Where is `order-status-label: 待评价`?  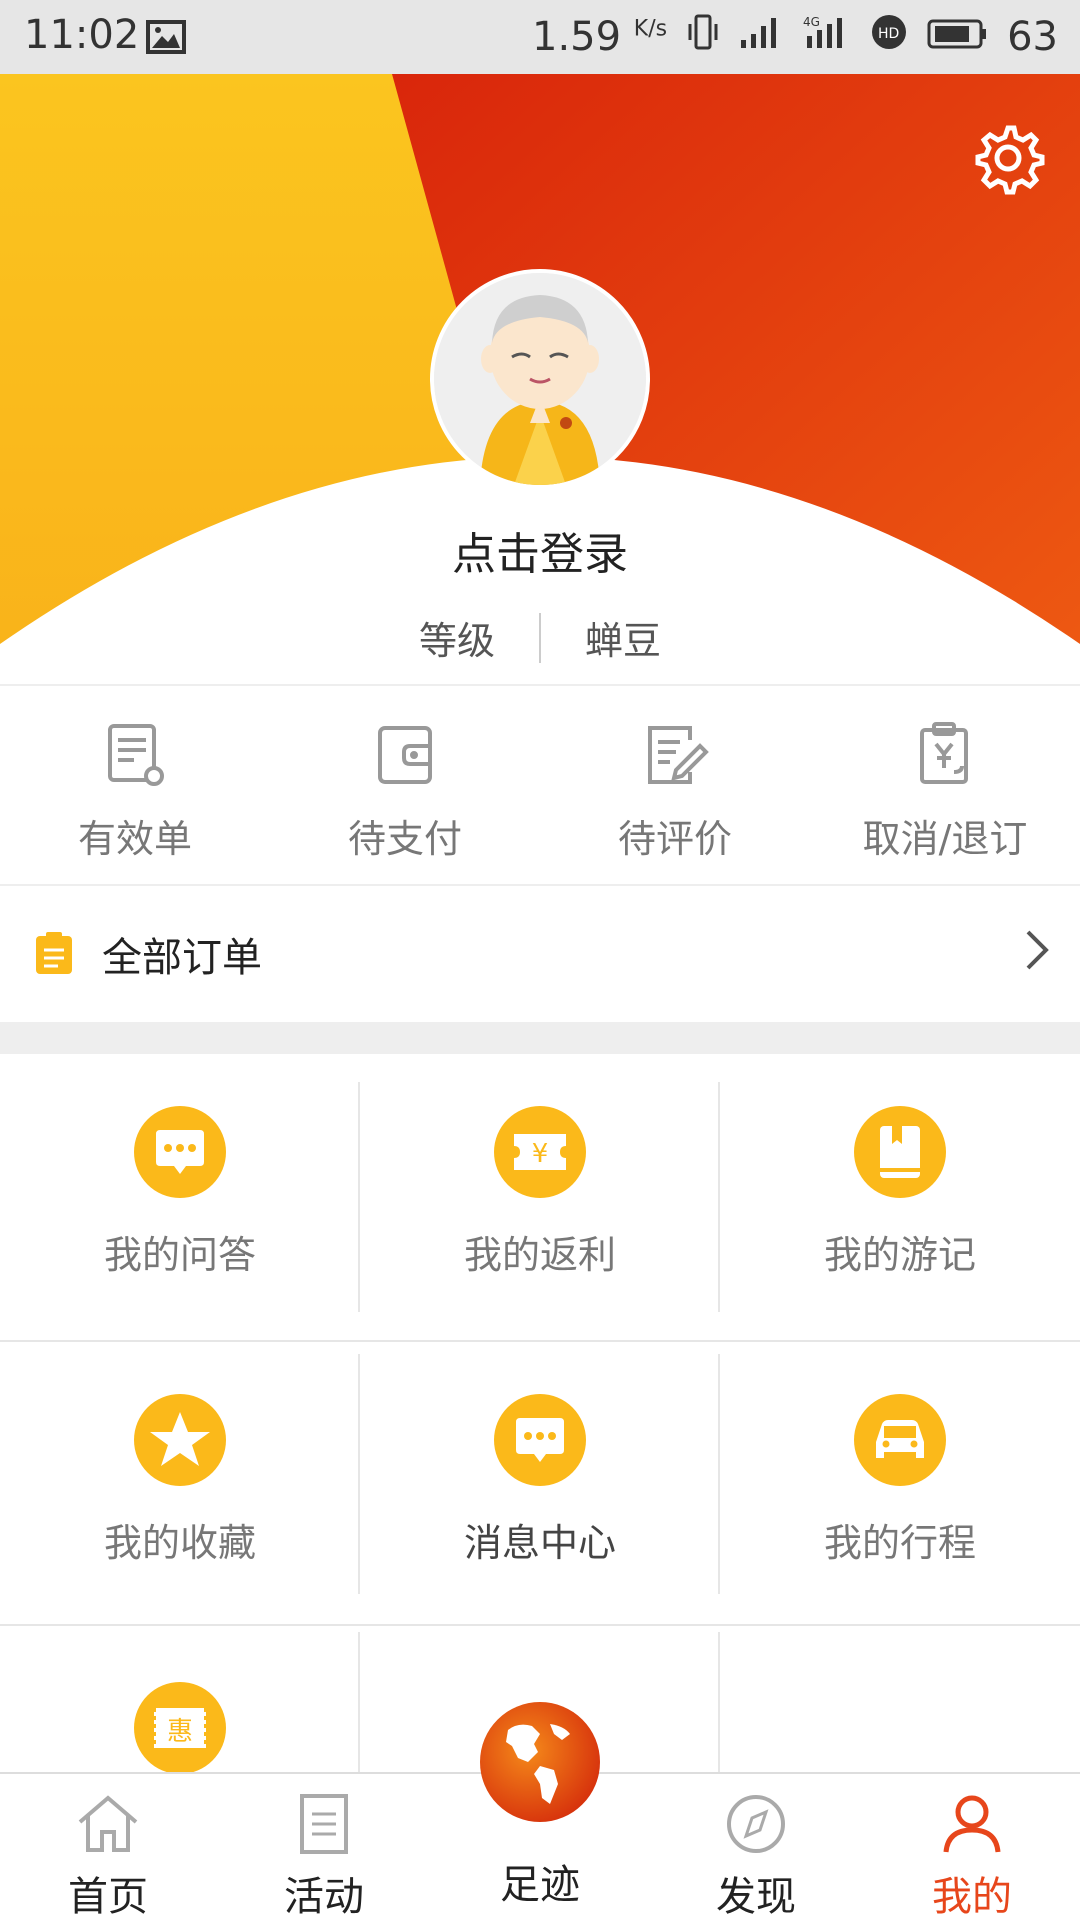 order-status-label: 待评价 is located at coordinates (674, 839).